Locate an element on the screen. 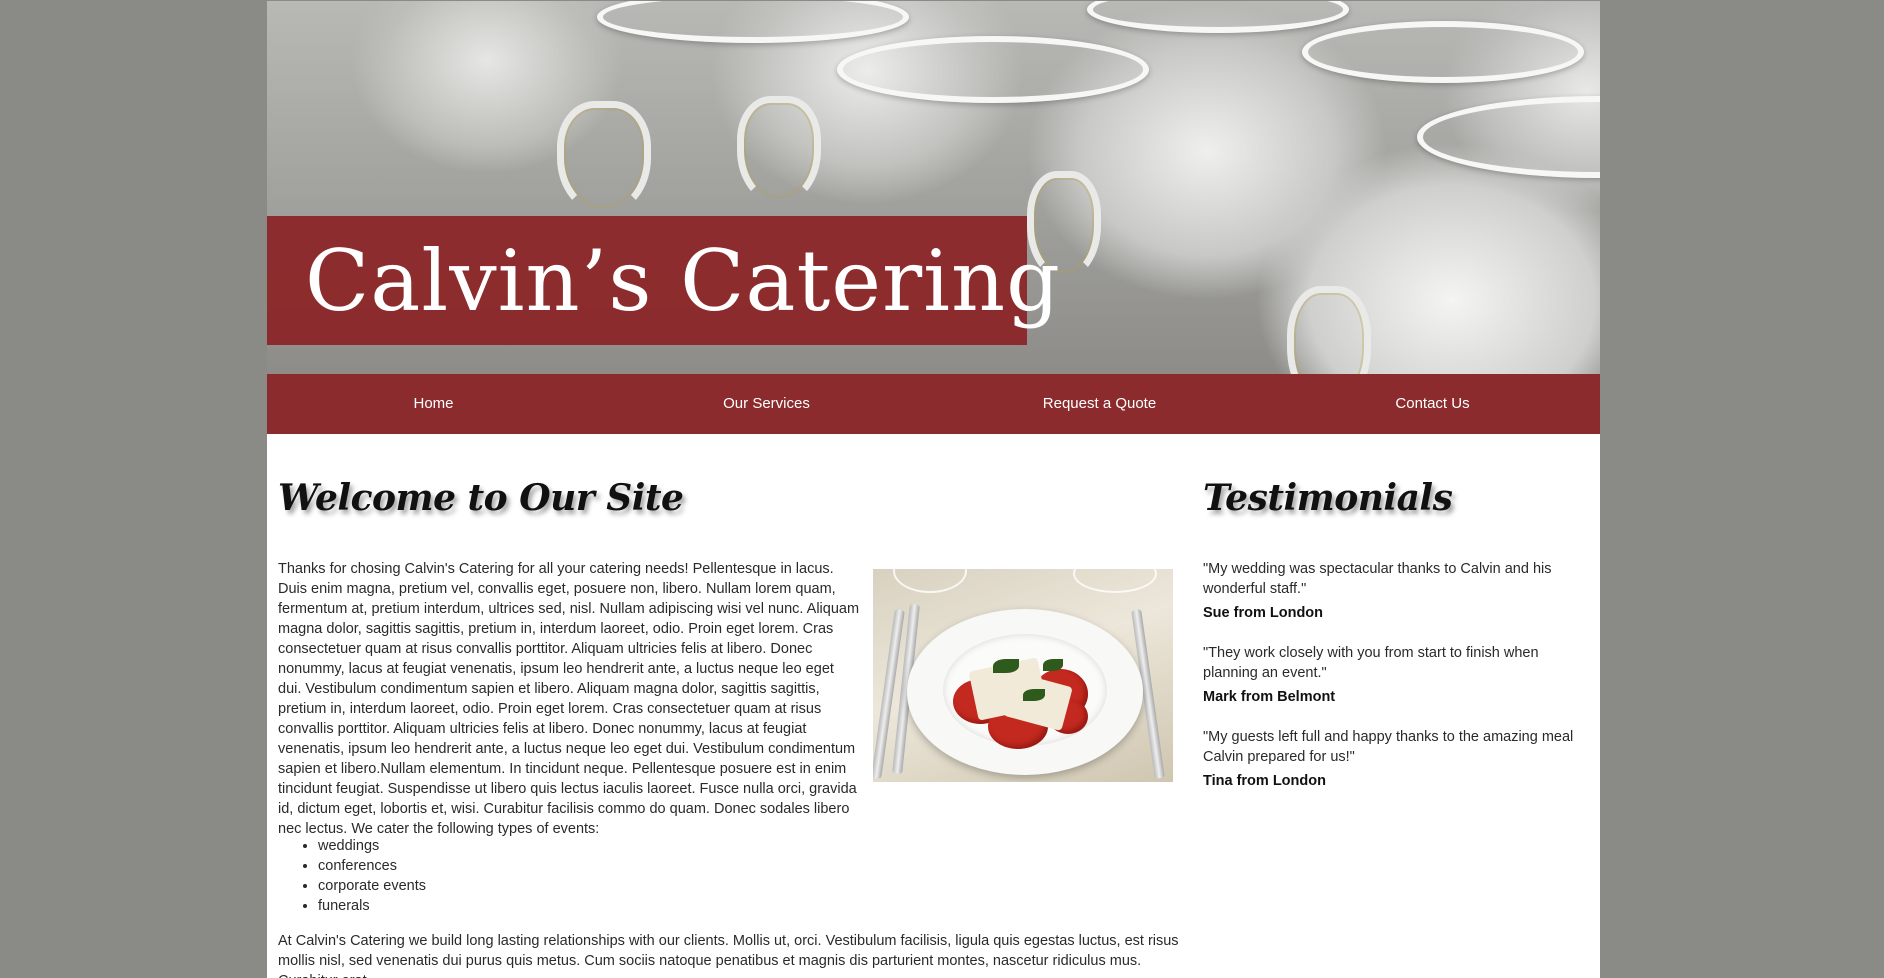 The height and width of the screenshot is (978, 1884). list-item: weddings is located at coordinates (372, 846).